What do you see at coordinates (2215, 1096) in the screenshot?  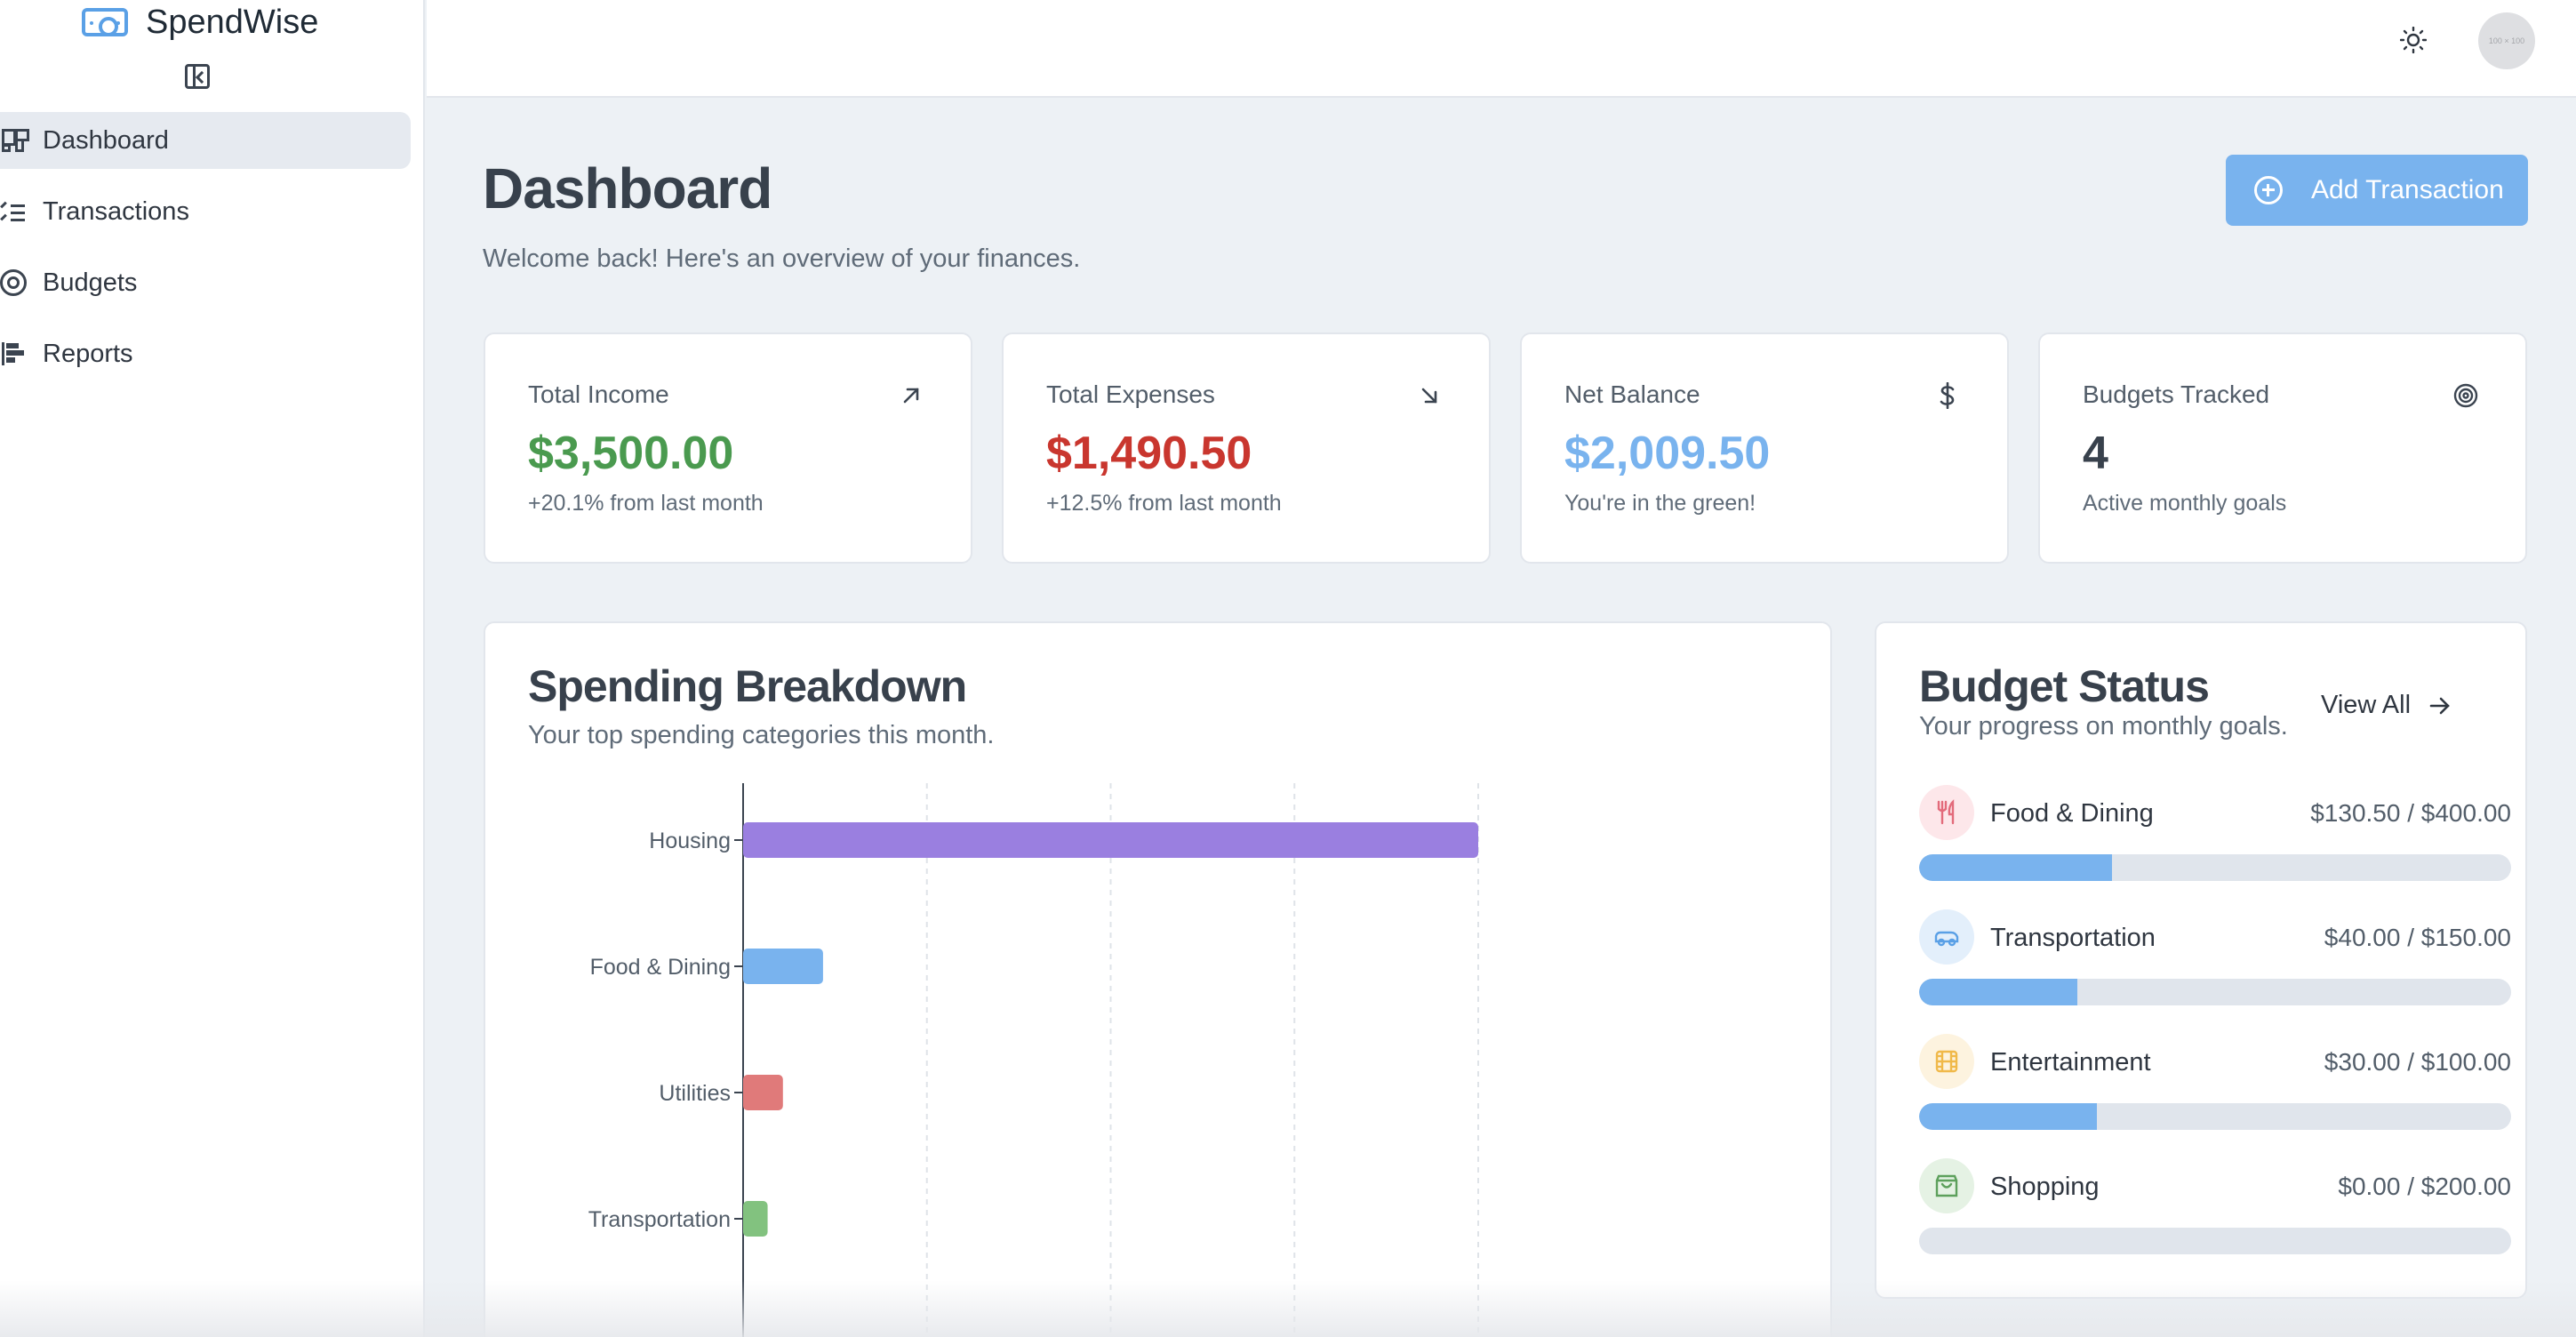 I see `budget-item-entertainment: Entertainment $30.00 / $100.00` at bounding box center [2215, 1096].